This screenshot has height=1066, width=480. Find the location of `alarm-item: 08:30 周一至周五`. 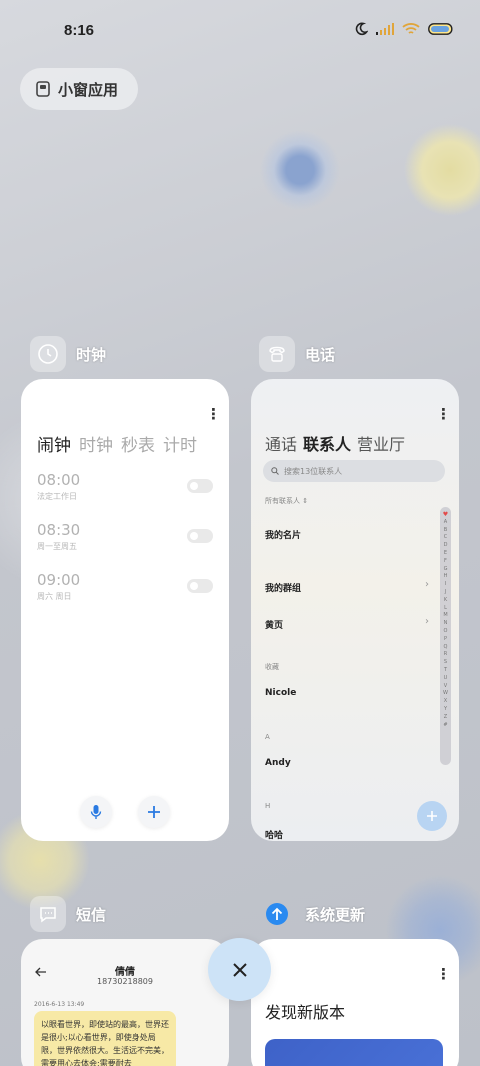

alarm-item: 08:30 周一至周五 is located at coordinates (125, 536).